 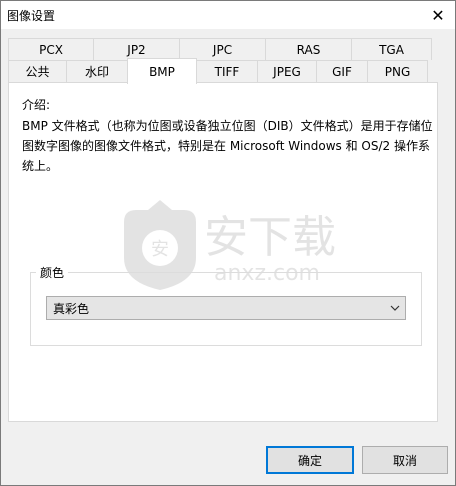 I want to click on tab-watermark: 水印, so click(x=97, y=71).